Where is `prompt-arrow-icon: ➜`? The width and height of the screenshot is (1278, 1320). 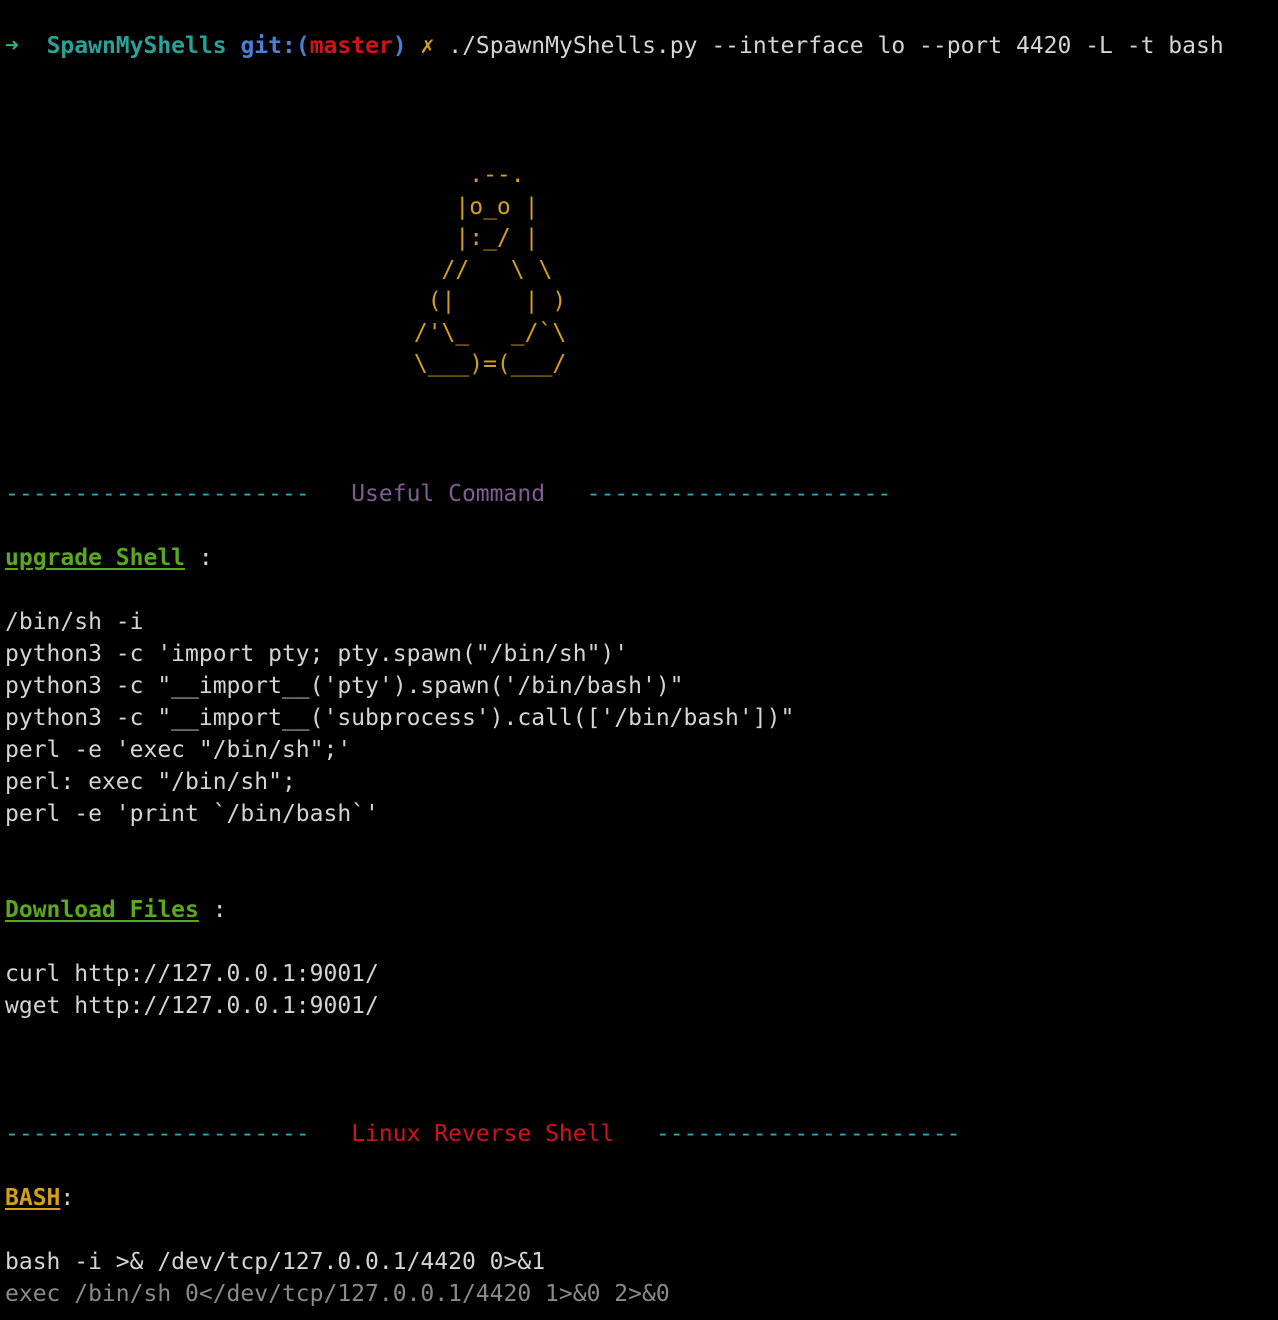 prompt-arrow-icon: ➜ is located at coordinates (12, 46).